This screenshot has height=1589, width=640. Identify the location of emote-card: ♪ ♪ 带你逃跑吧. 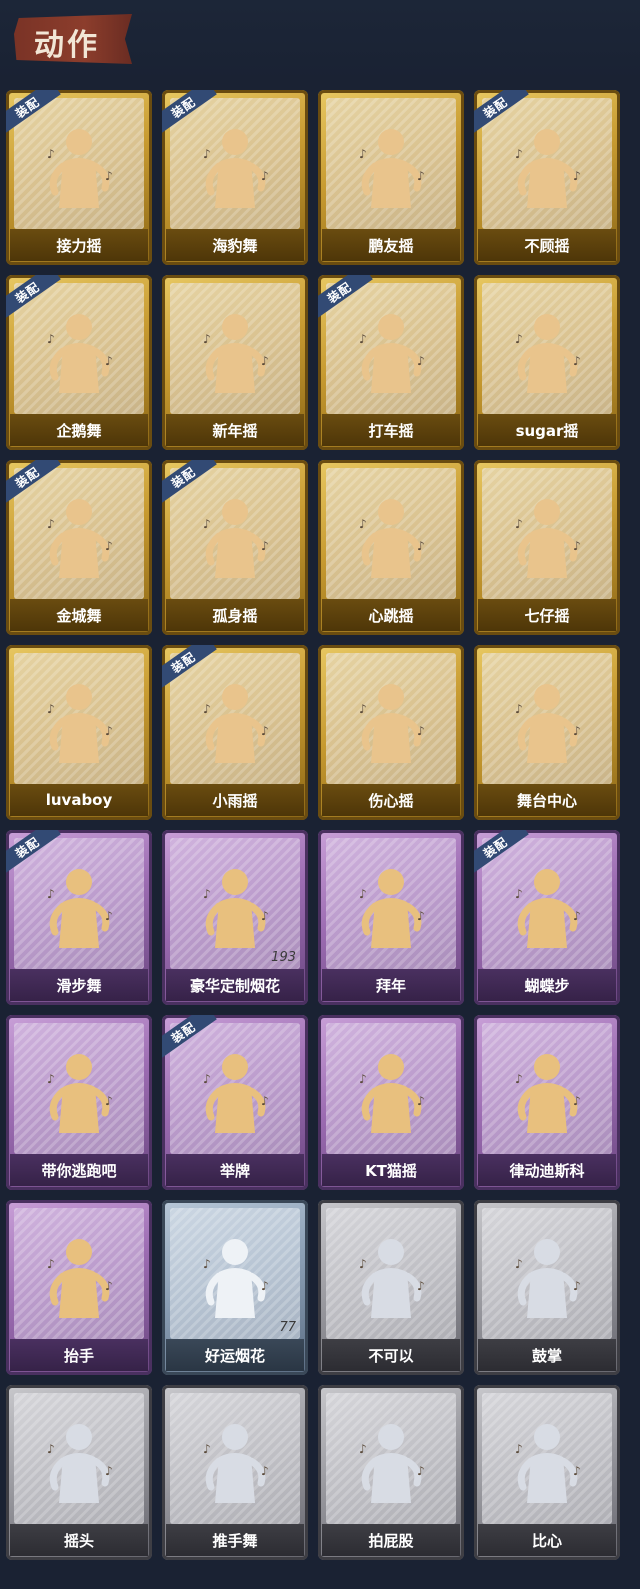
(79, 1102).